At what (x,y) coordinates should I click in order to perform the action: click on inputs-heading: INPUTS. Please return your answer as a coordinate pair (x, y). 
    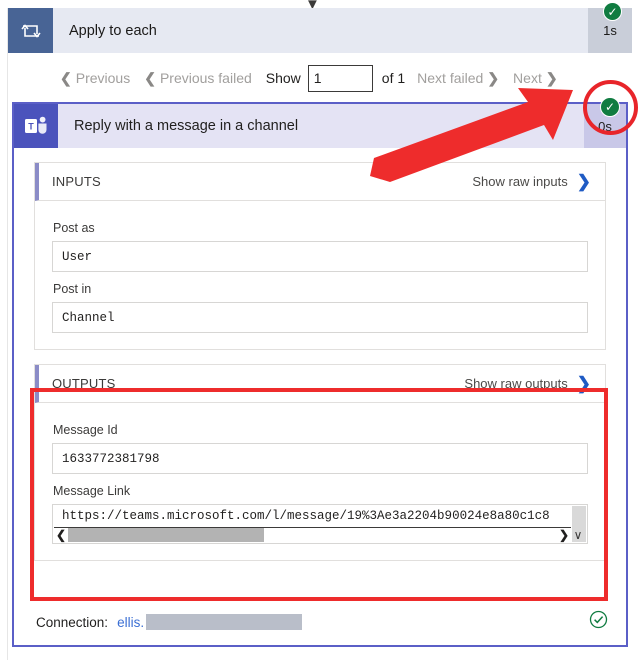
    Looking at the image, I should click on (76, 181).